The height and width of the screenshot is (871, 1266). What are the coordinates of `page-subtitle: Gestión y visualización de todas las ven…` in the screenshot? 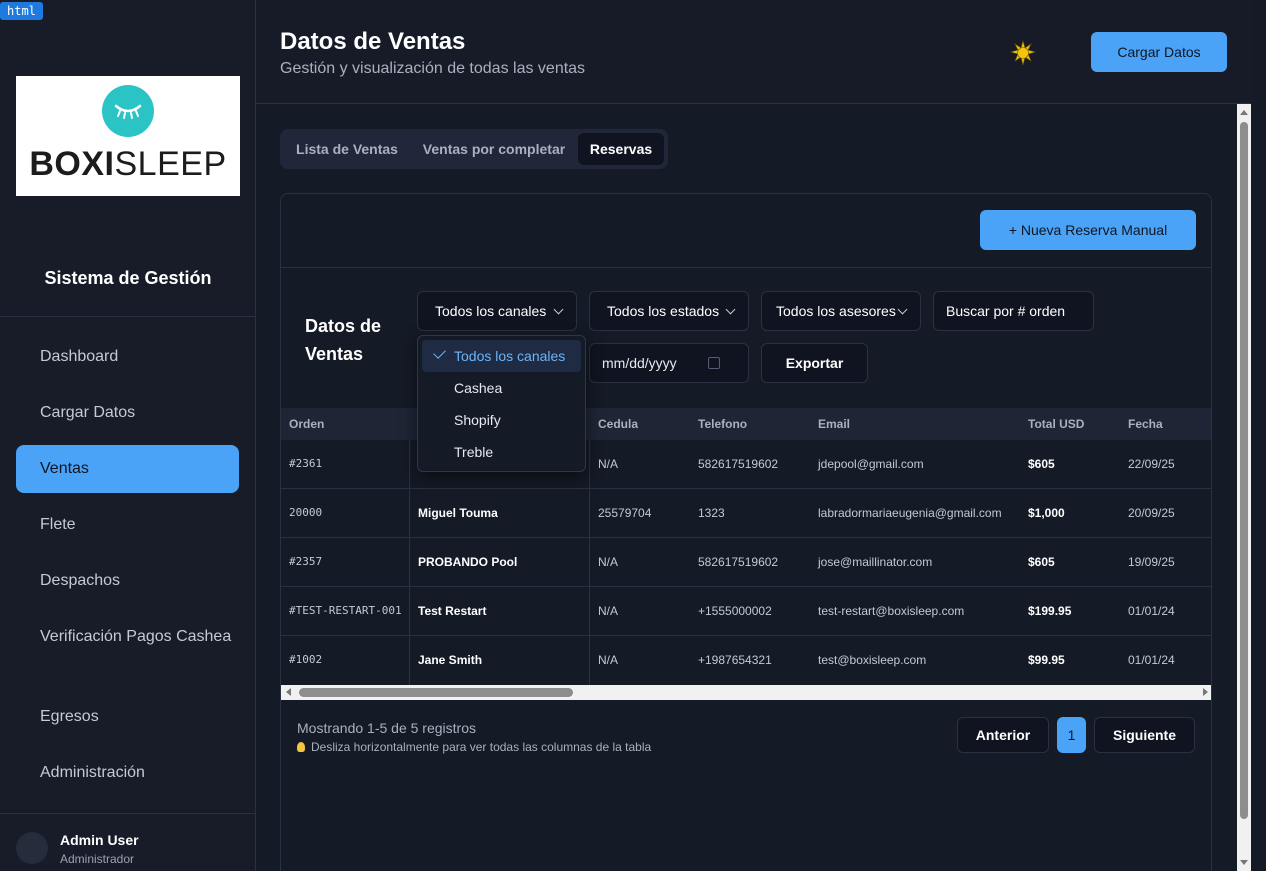 It's located at (433, 68).